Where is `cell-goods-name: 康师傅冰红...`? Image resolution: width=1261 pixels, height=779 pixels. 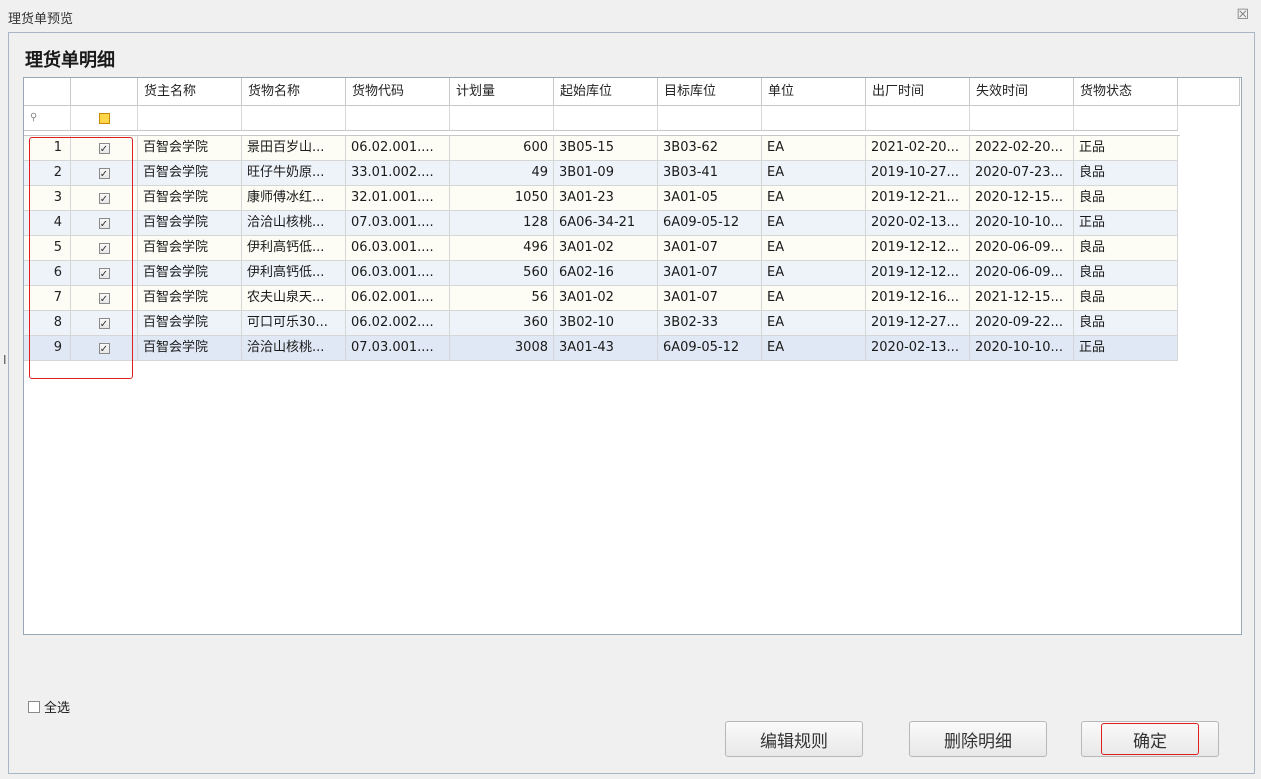 cell-goods-name: 康师傅冰红... is located at coordinates (294, 198).